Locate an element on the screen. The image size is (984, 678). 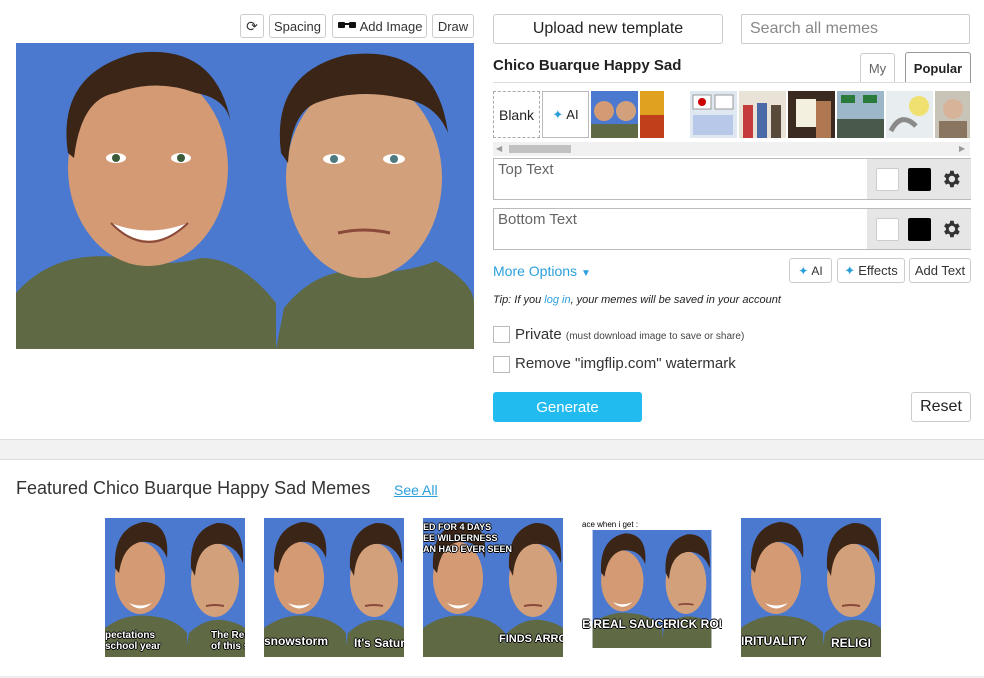
tip-prefix: Tip: If you is located at coordinates (519, 300).